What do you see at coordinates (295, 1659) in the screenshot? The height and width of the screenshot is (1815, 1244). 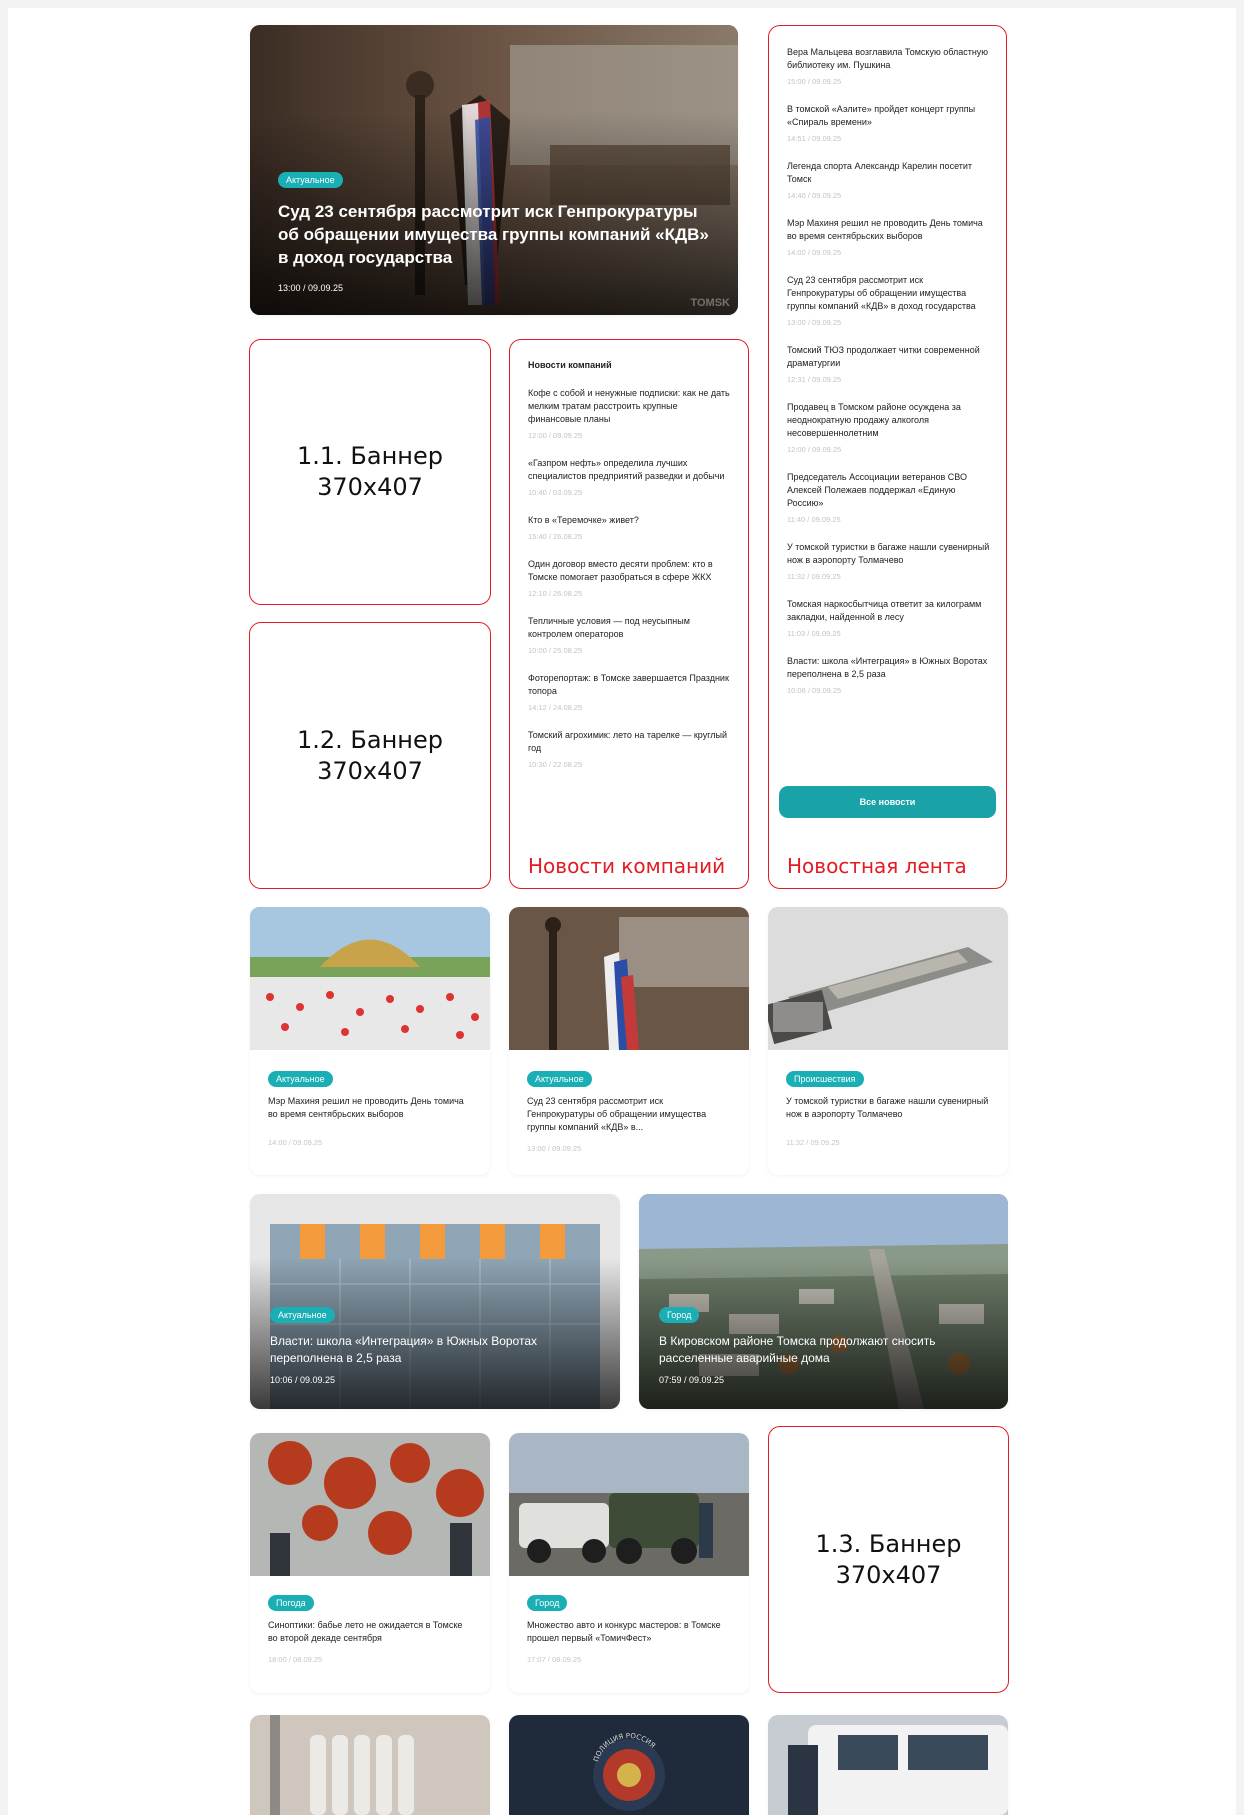 I see `card-time: 18:00 / 08.09.25` at bounding box center [295, 1659].